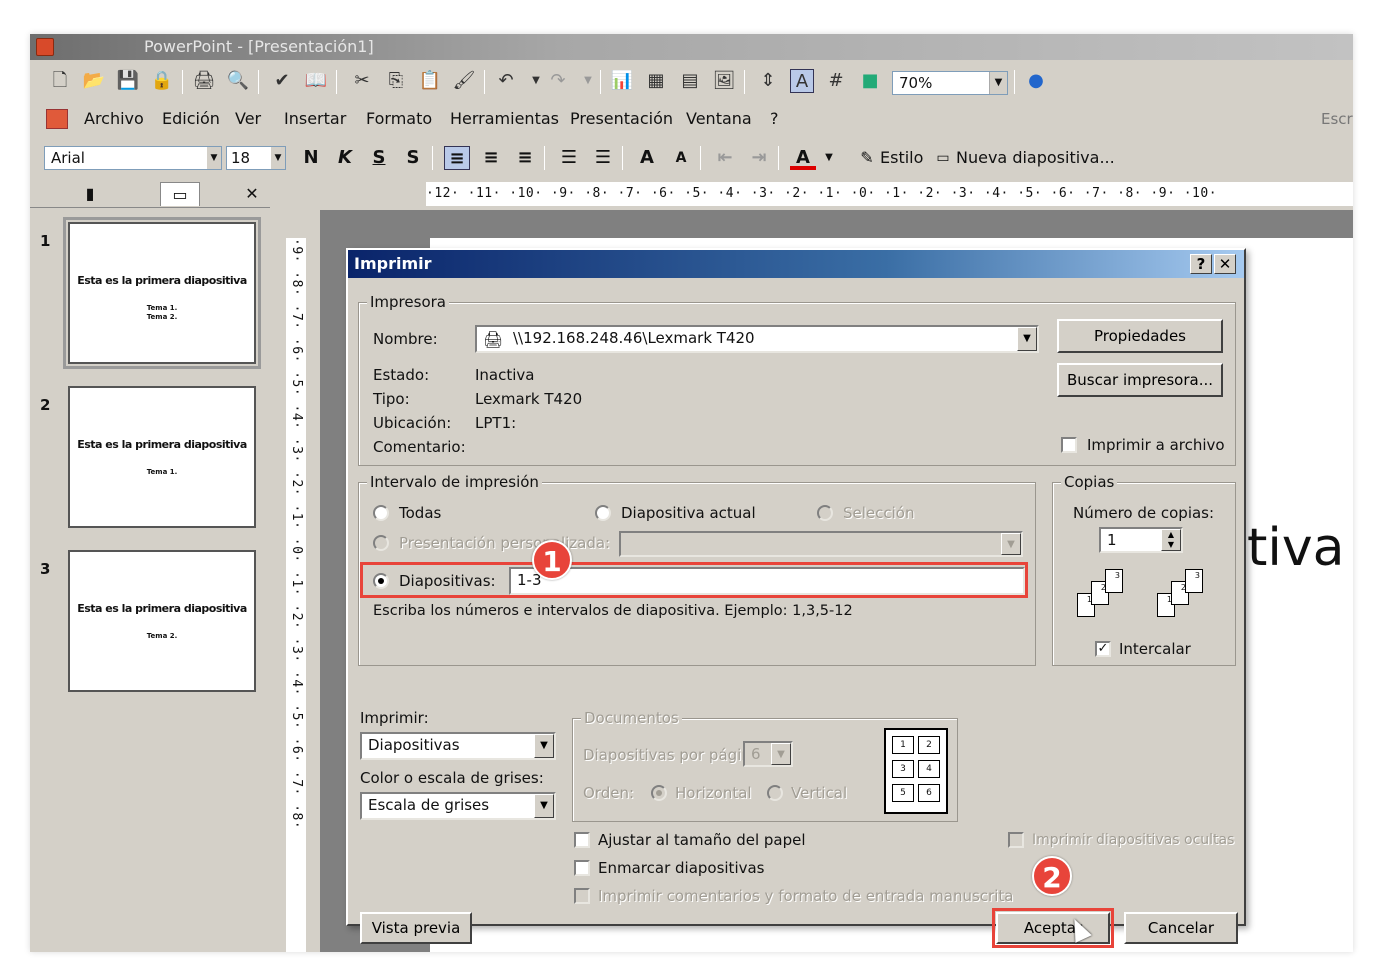 The width and height of the screenshot is (1378, 967). What do you see at coordinates (457, 158) in the screenshot?
I see `align-left-icon: ≡` at bounding box center [457, 158].